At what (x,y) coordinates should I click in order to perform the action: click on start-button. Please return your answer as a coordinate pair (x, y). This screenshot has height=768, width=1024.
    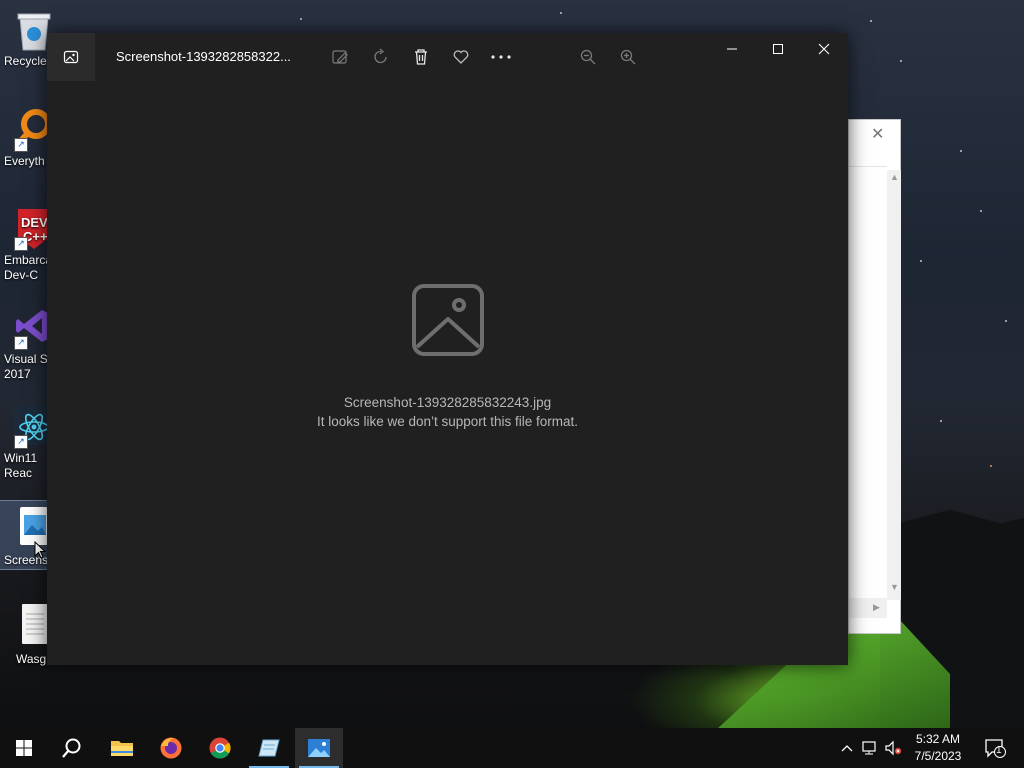
    Looking at the image, I should click on (24, 748).